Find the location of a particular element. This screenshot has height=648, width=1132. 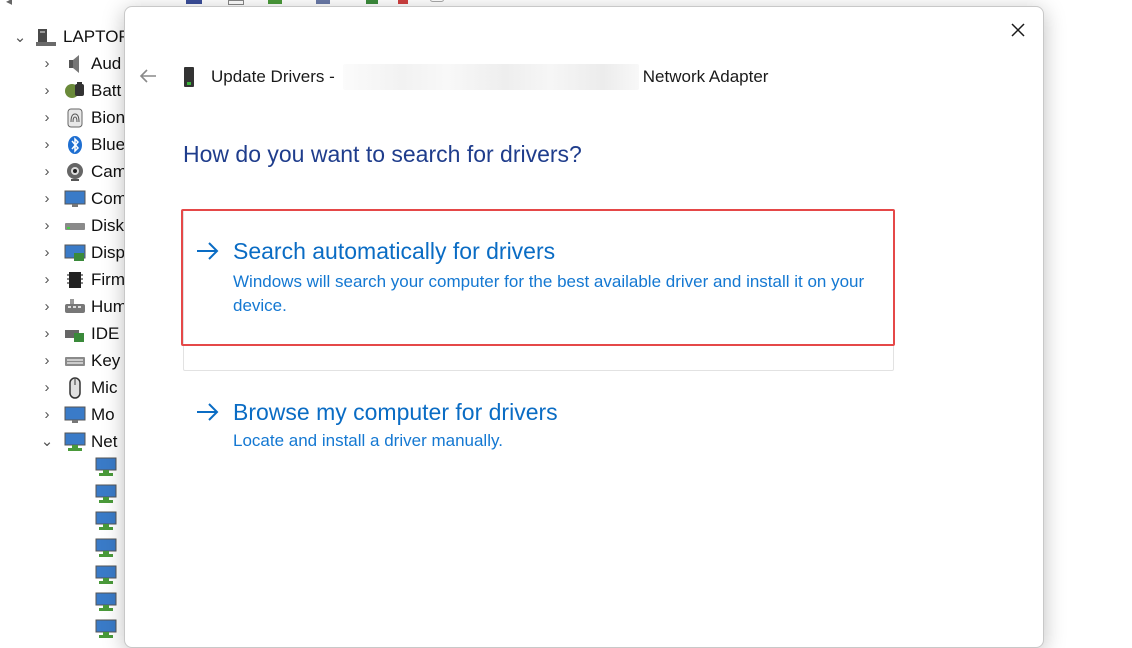

tree-item-biometric: › Bion is located at coordinates (82, 117).